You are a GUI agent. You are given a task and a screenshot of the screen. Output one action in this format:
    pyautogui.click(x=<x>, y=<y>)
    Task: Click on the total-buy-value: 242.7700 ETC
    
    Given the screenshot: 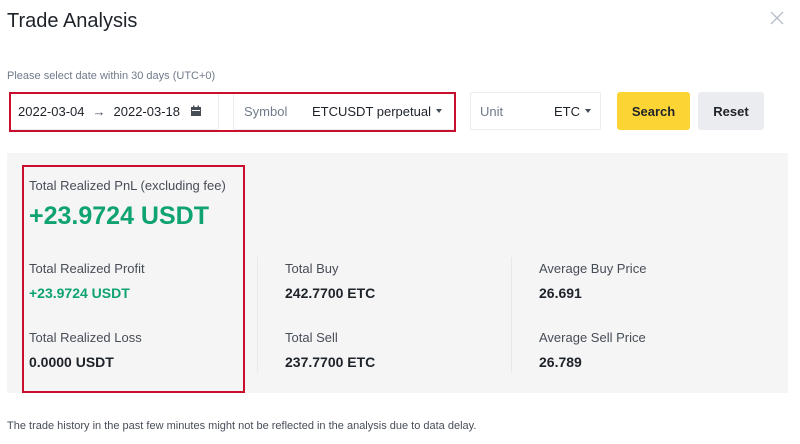 What is the action you would take?
    pyautogui.click(x=330, y=293)
    